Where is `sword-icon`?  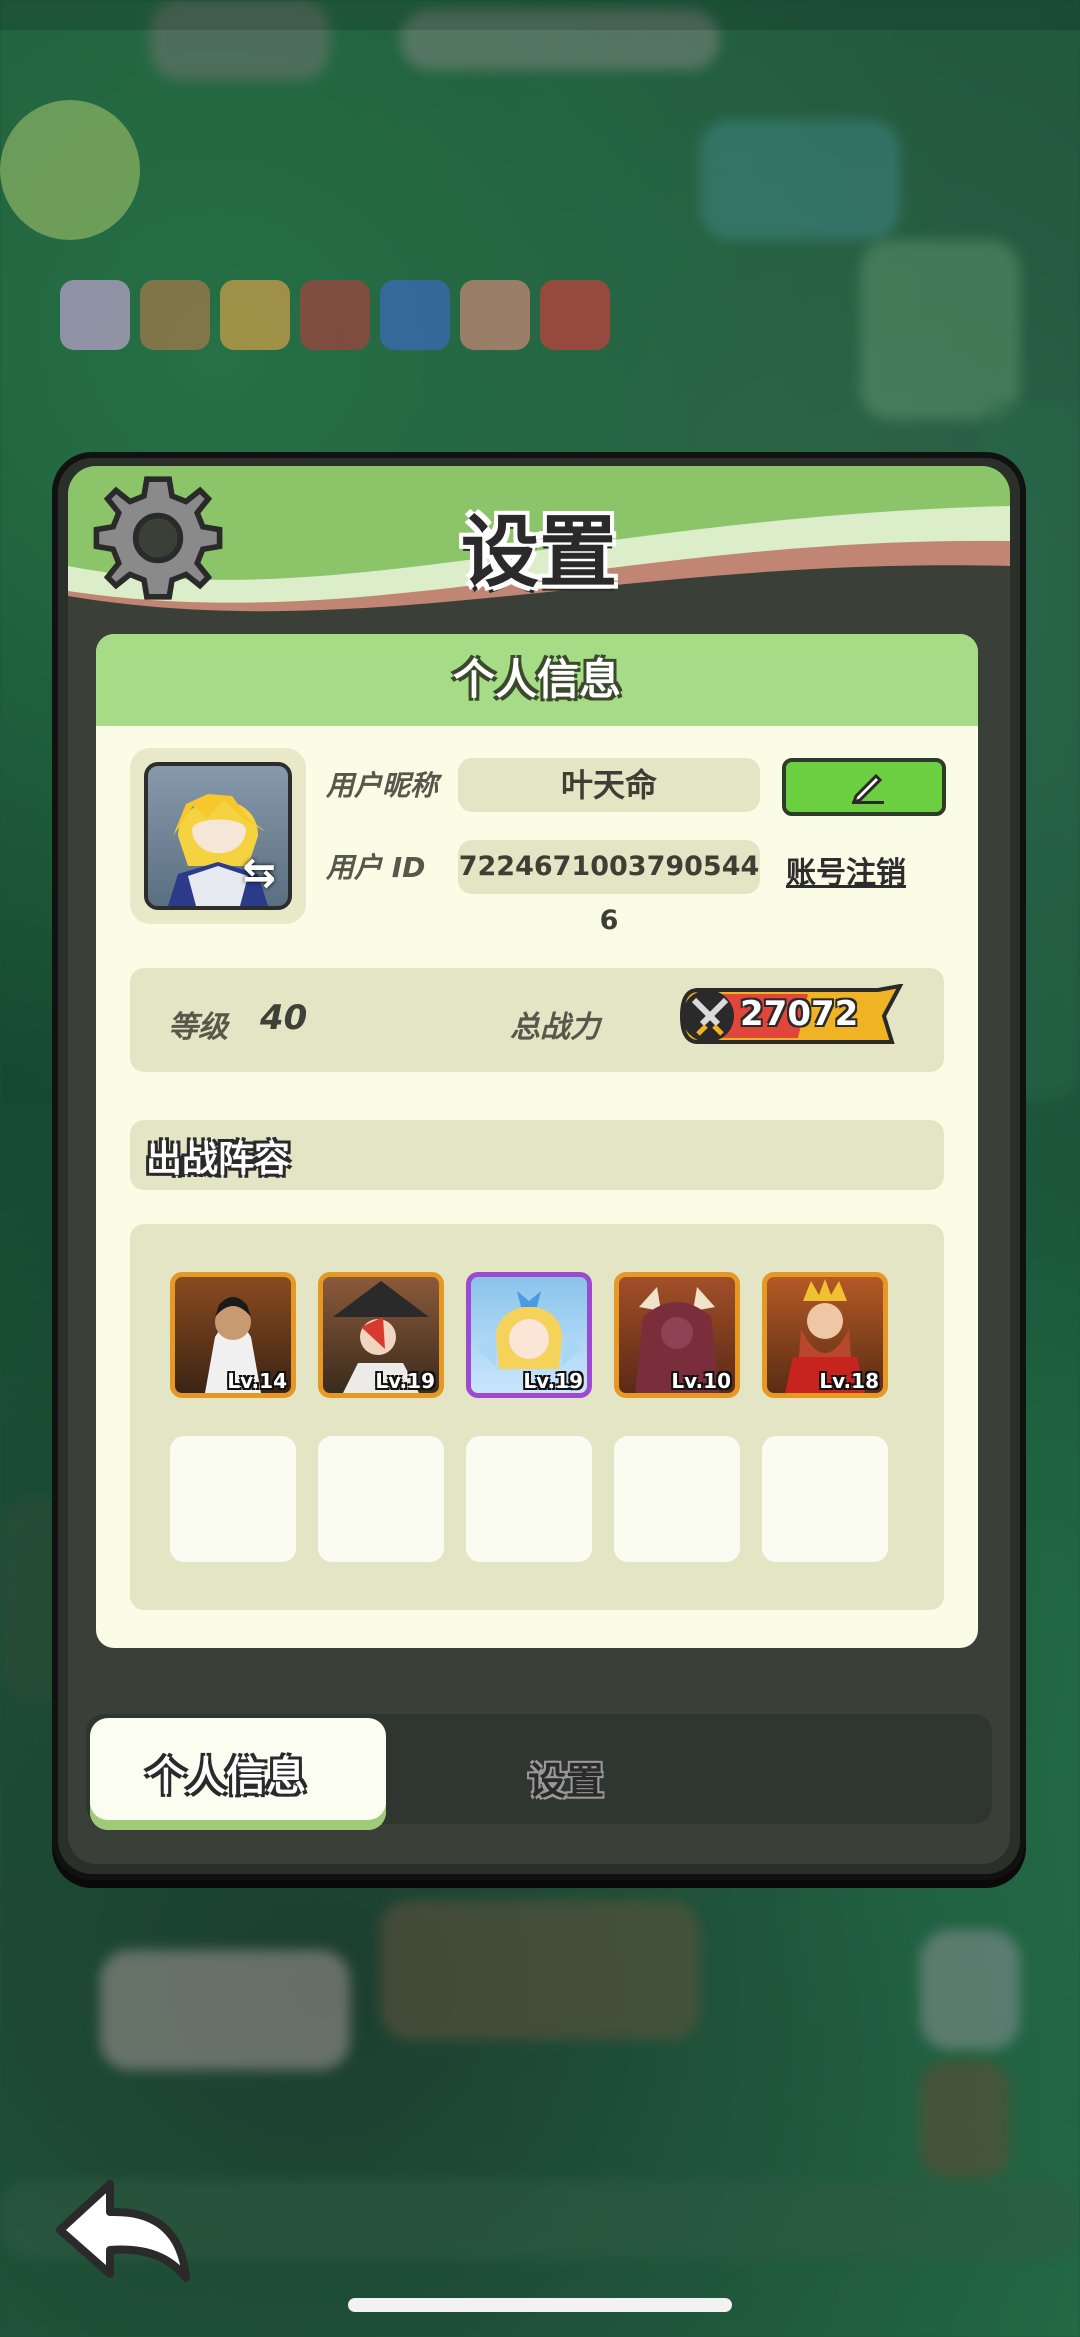
sword-icon is located at coordinates (710, 1016).